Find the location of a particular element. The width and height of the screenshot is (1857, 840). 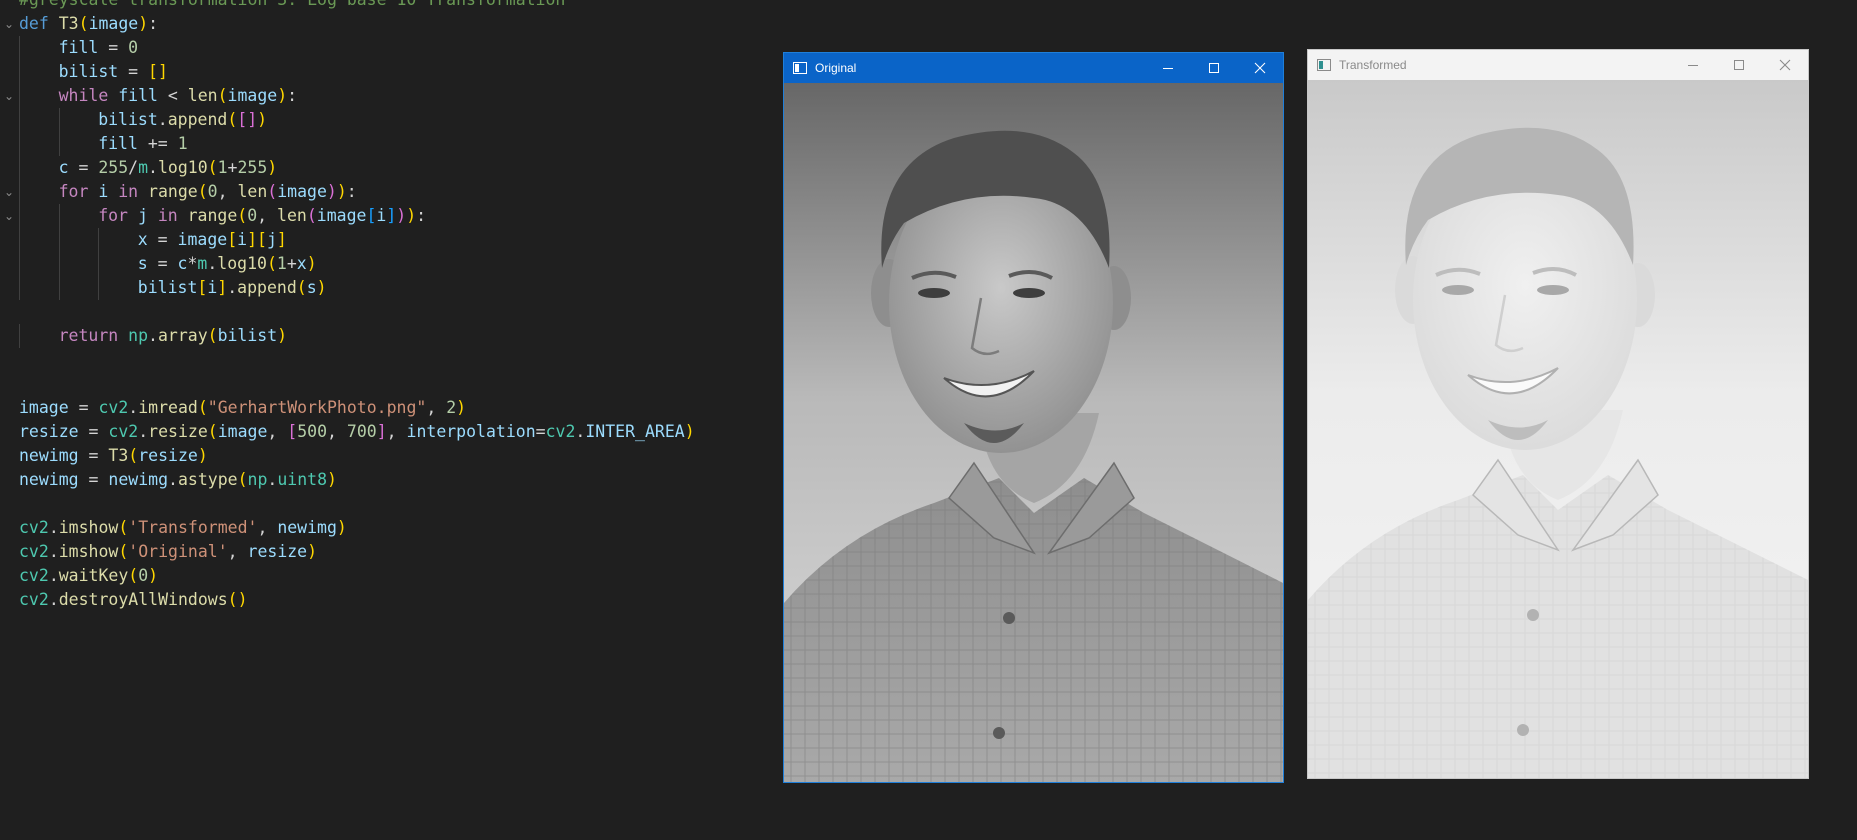

code-line: fill = 0 is located at coordinates (380, 48).